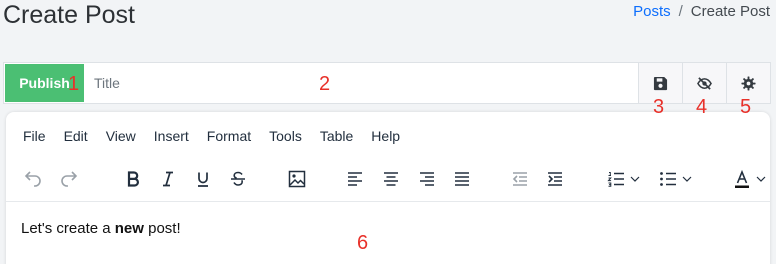 Image resolution: width=776 pixels, height=264 pixels. I want to click on bold-icon, so click(133, 179).